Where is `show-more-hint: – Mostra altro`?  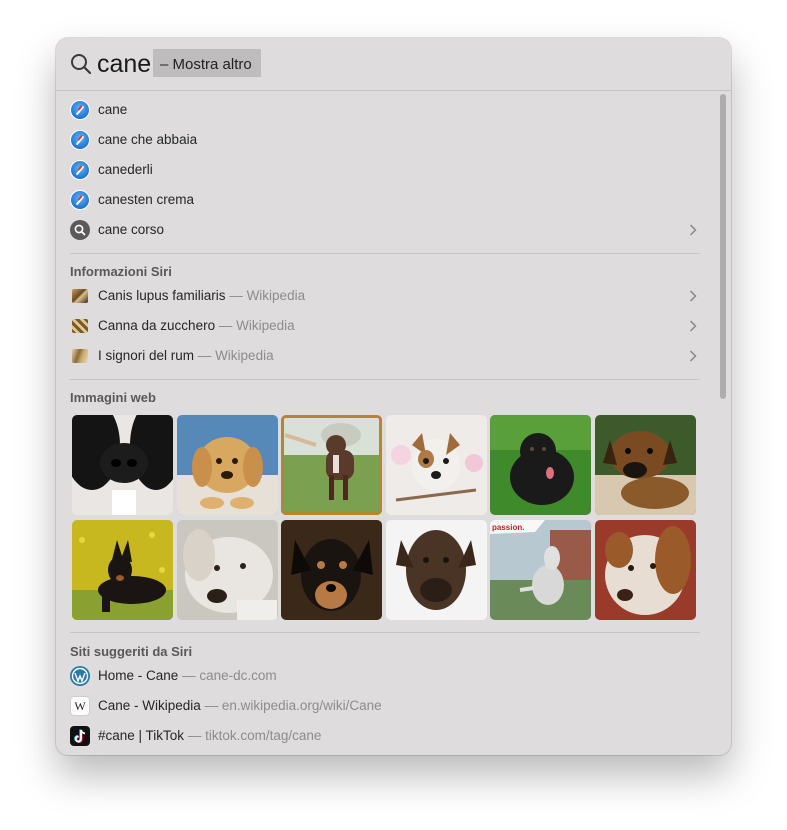 show-more-hint: – Mostra altro is located at coordinates (207, 63).